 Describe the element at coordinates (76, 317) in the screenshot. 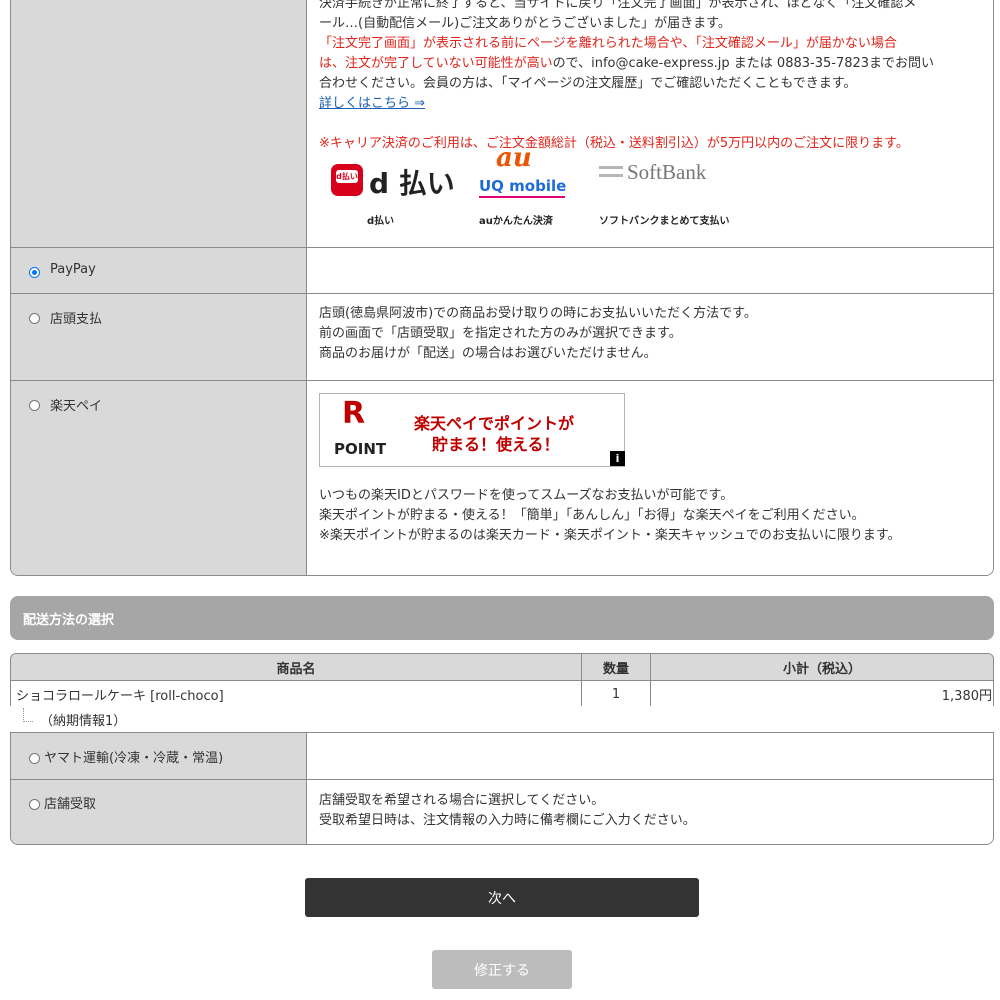

I see `store-pay-label: 店頭支払` at that location.